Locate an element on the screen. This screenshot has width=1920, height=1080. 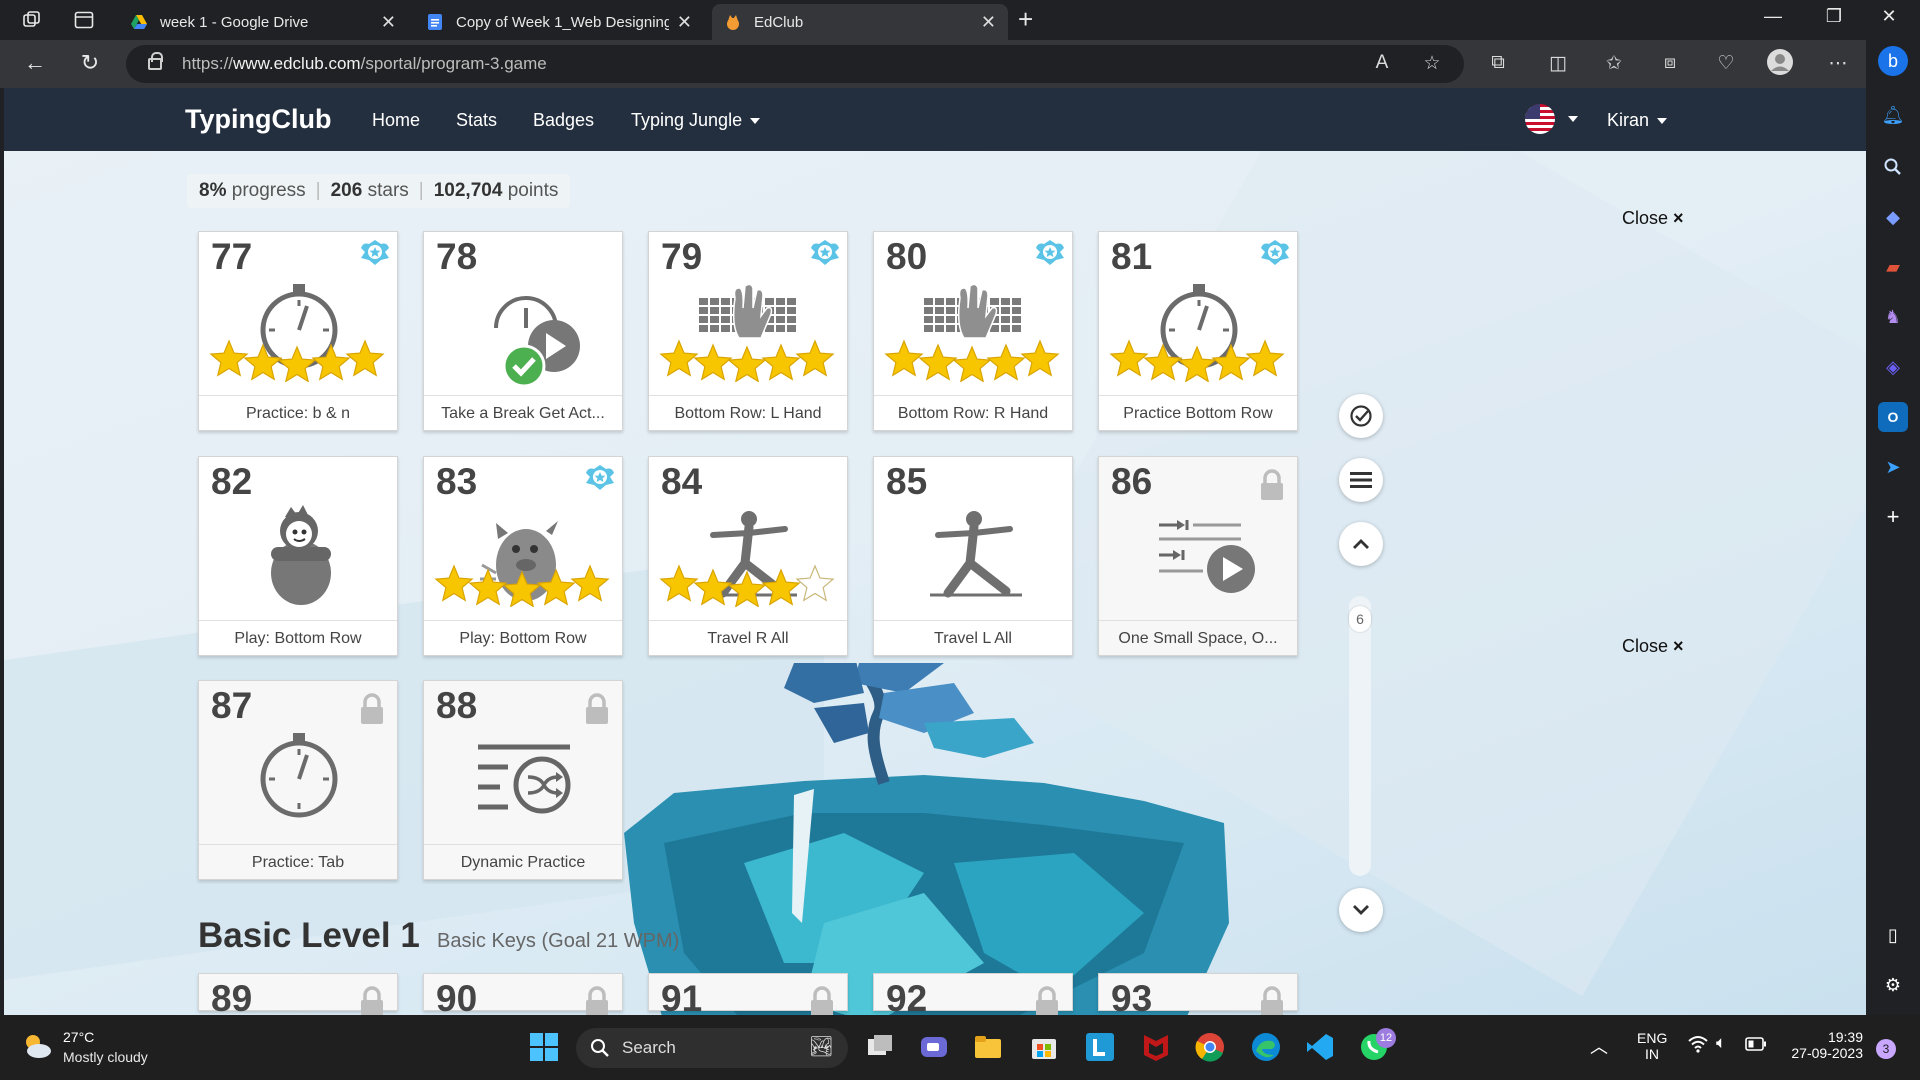
tab-actions-icon is located at coordinates (84, 20).